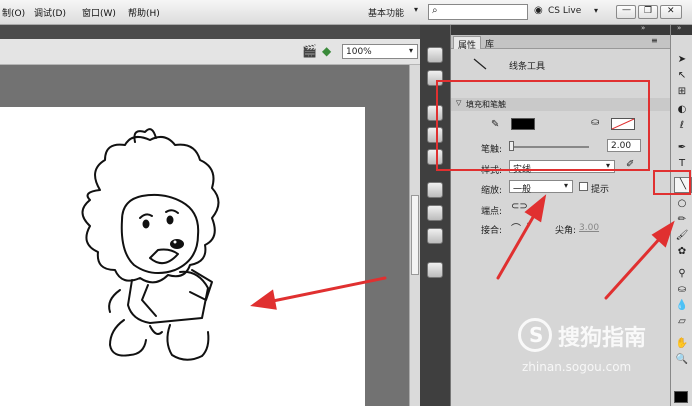 The width and height of the screenshot is (692, 406). What do you see at coordinates (577, 367) in the screenshot?
I see `watermark-url: zhinan.sogou.com` at bounding box center [577, 367].